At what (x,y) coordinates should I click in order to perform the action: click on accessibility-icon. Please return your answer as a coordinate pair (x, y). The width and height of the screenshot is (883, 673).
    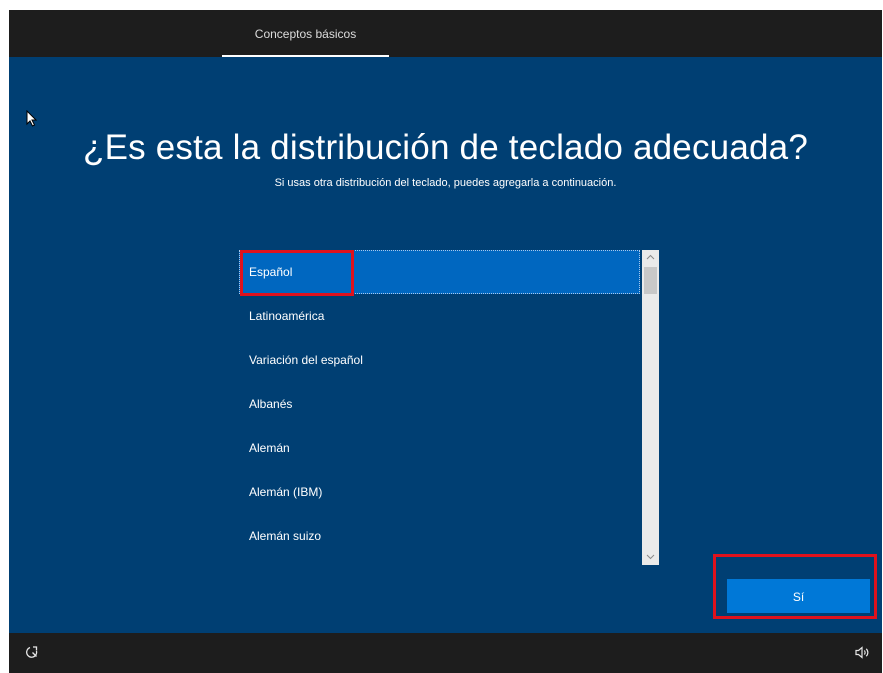
    Looking at the image, I should click on (32, 655).